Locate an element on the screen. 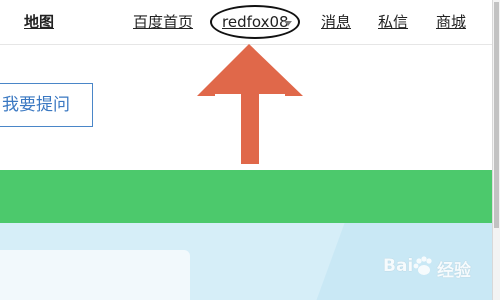 This screenshot has height=300, width=500. username-link: redfox08 is located at coordinates (255, 22).